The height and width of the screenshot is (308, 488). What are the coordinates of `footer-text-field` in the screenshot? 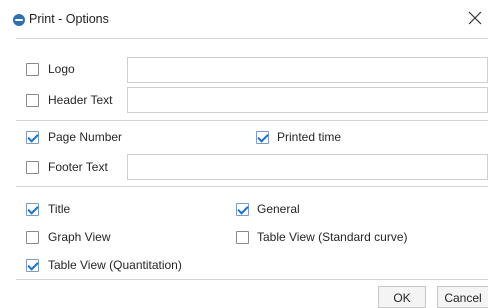 It's located at (307, 167).